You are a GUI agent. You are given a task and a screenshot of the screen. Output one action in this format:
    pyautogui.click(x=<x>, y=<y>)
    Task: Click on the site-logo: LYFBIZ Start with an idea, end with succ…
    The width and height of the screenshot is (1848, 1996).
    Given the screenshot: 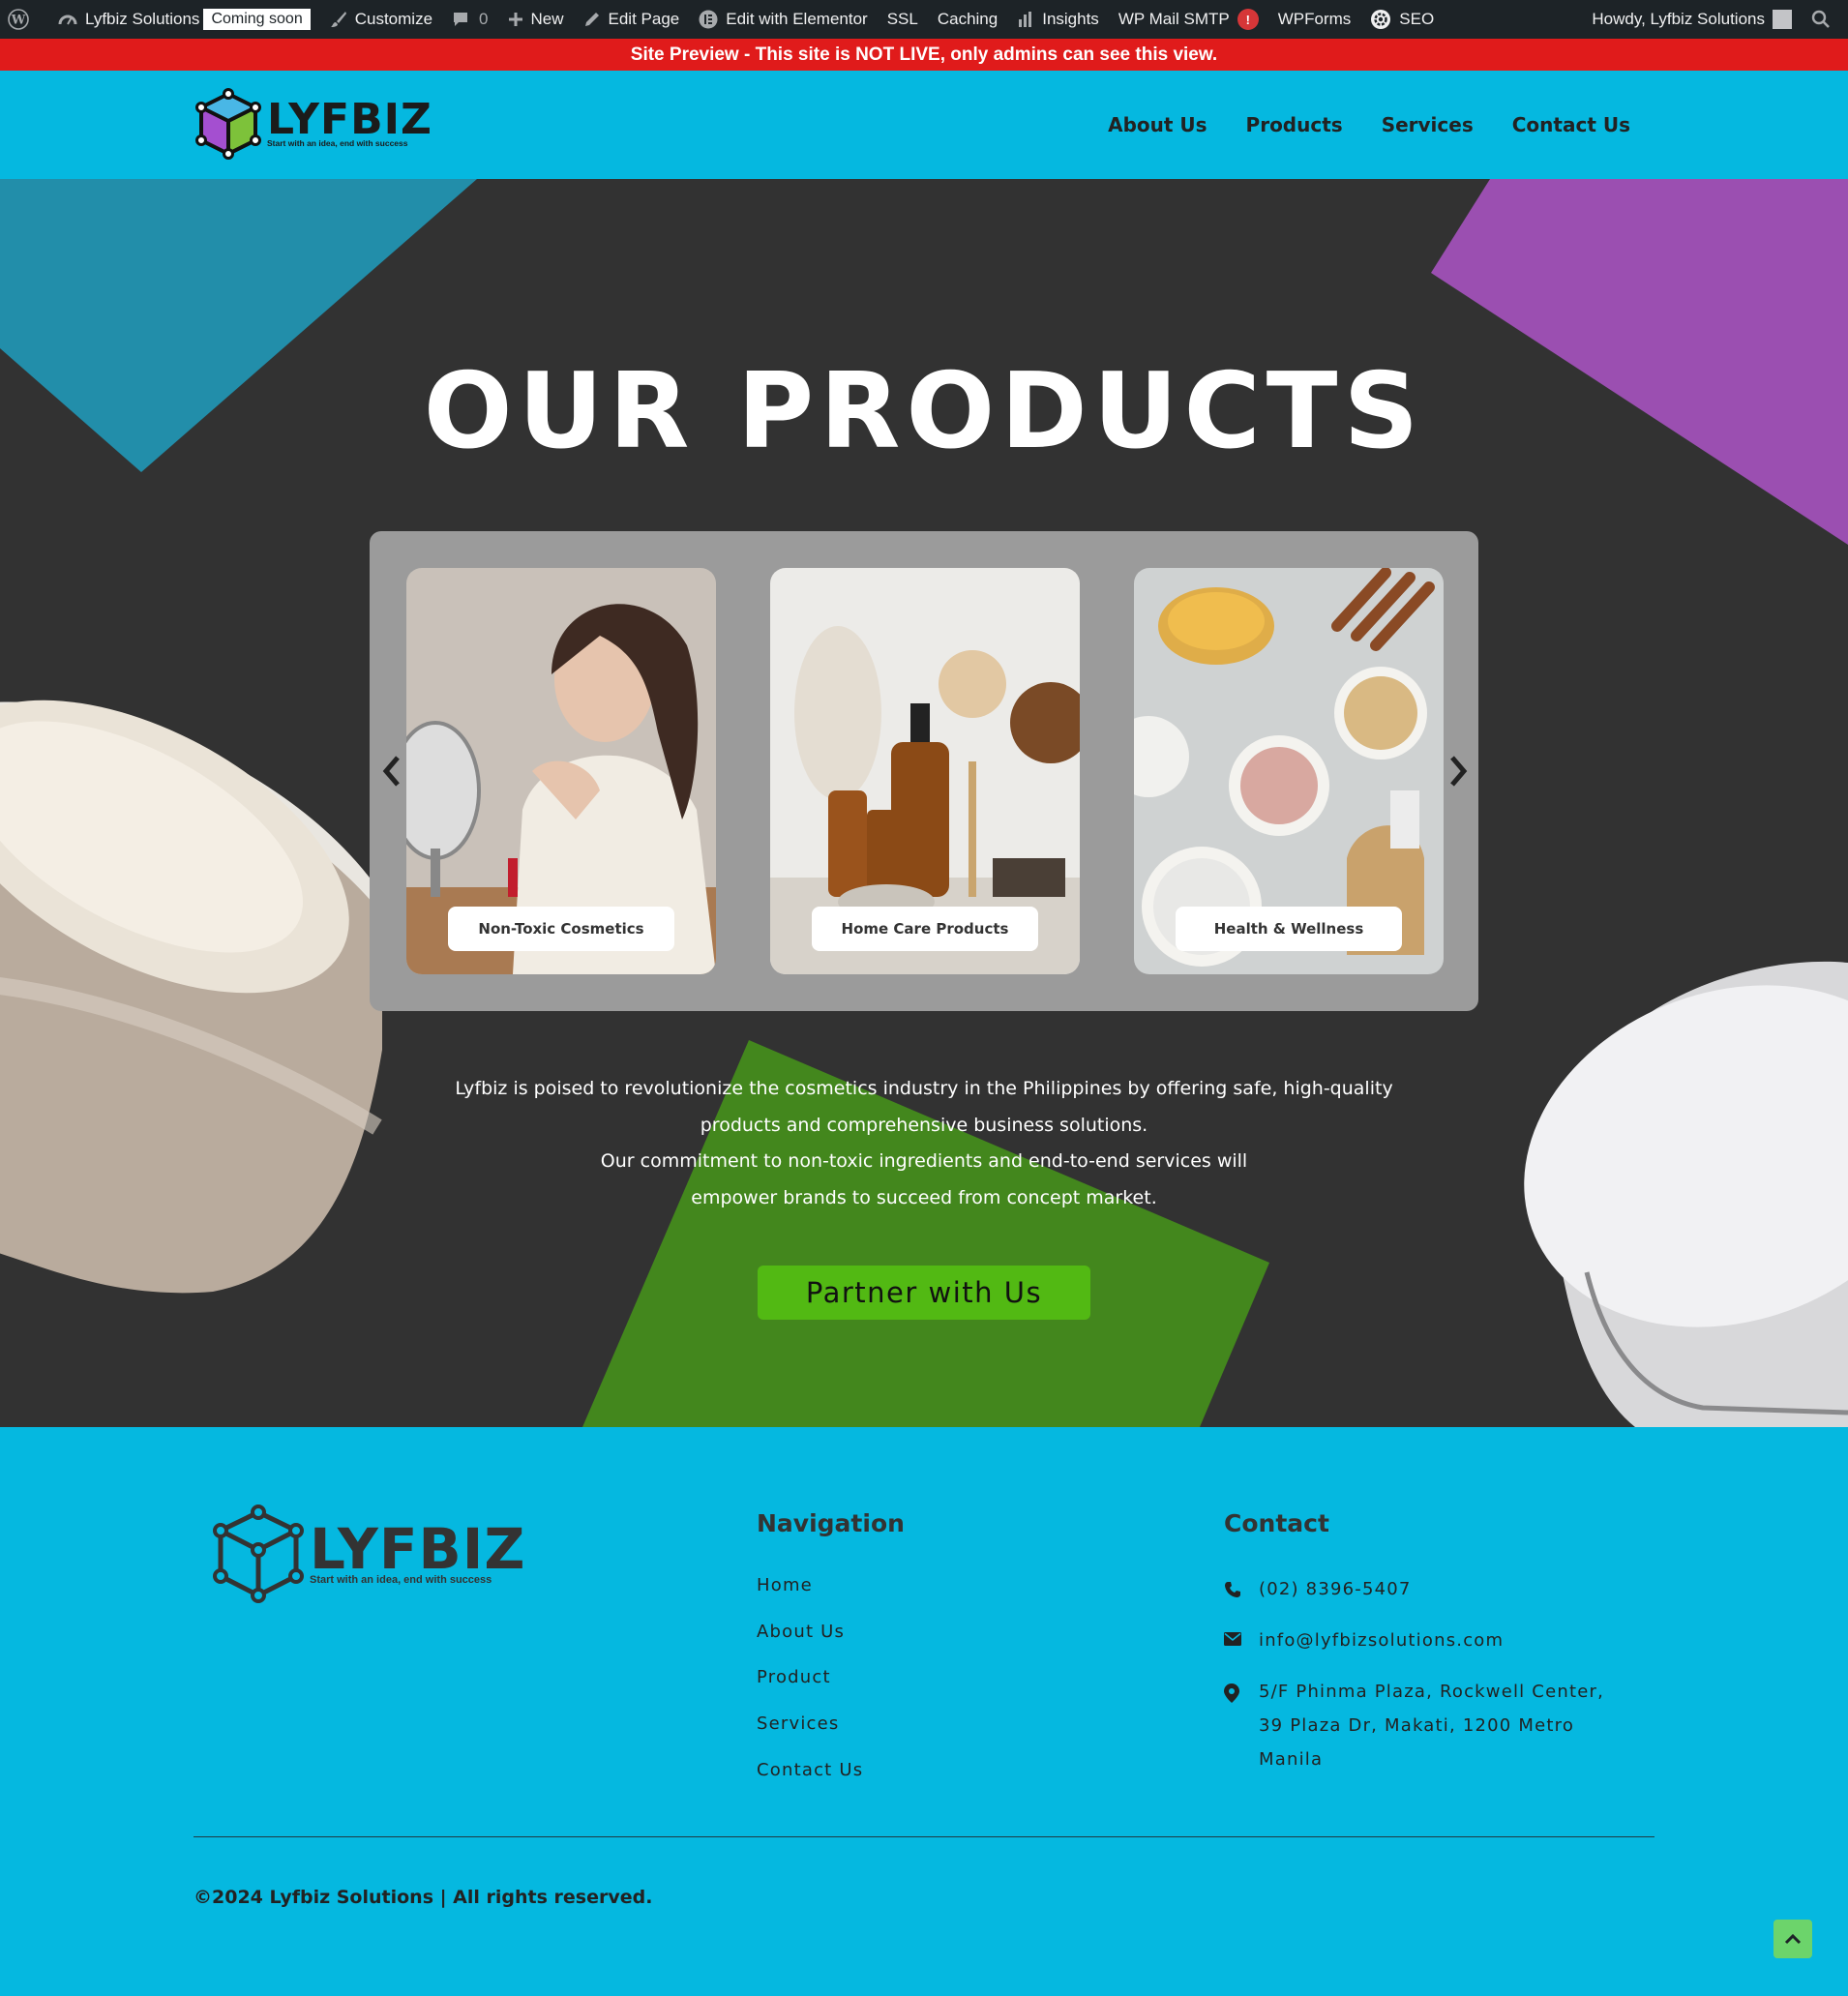 What is the action you would take?
    pyautogui.click(x=313, y=124)
    